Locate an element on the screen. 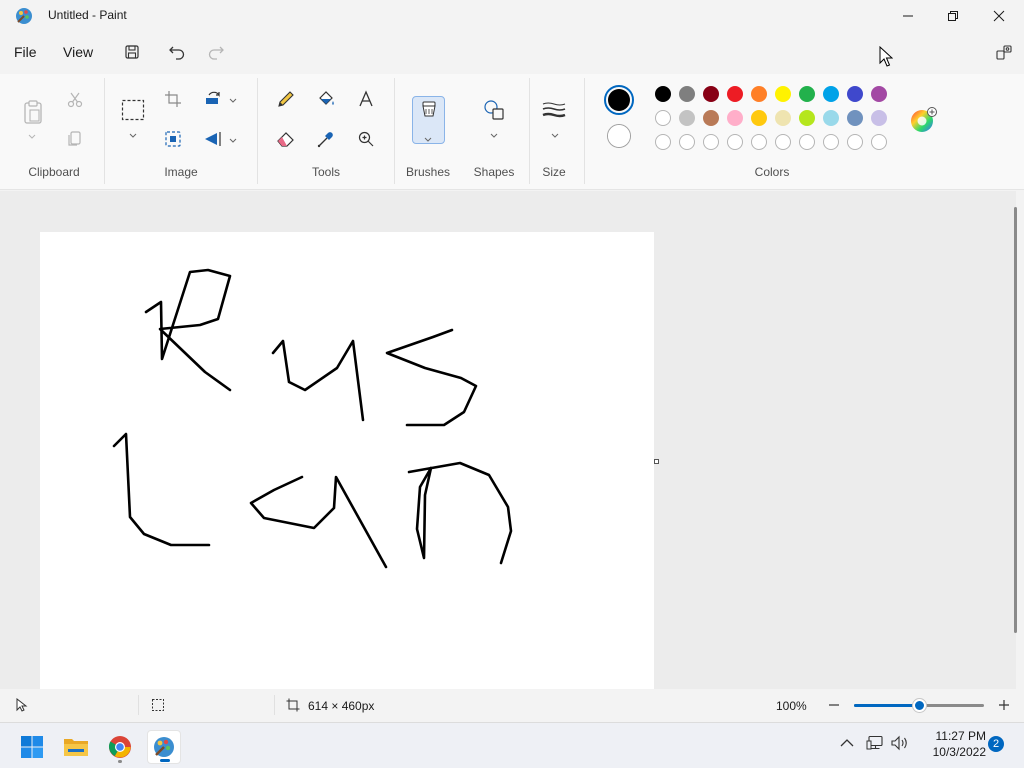 Image resolution: width=1024 pixels, height=768 pixels. minimize-button is located at coordinates (908, 16).